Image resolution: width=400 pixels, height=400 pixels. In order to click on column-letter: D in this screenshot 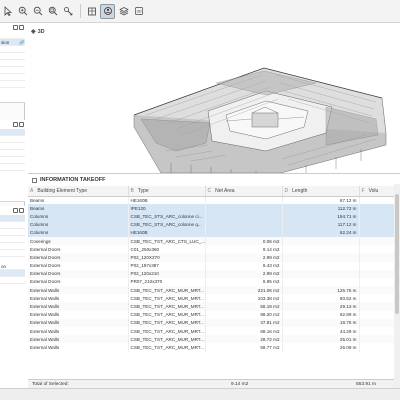, I will do `click(286, 190)`.